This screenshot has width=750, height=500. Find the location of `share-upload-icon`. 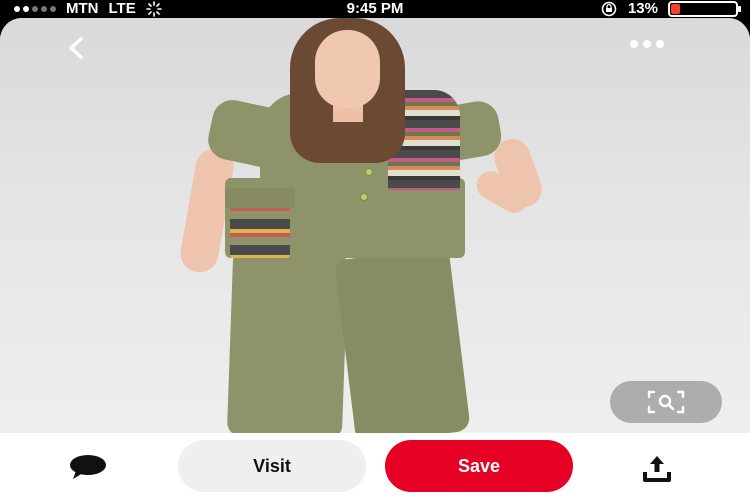

share-upload-icon is located at coordinates (657, 469).